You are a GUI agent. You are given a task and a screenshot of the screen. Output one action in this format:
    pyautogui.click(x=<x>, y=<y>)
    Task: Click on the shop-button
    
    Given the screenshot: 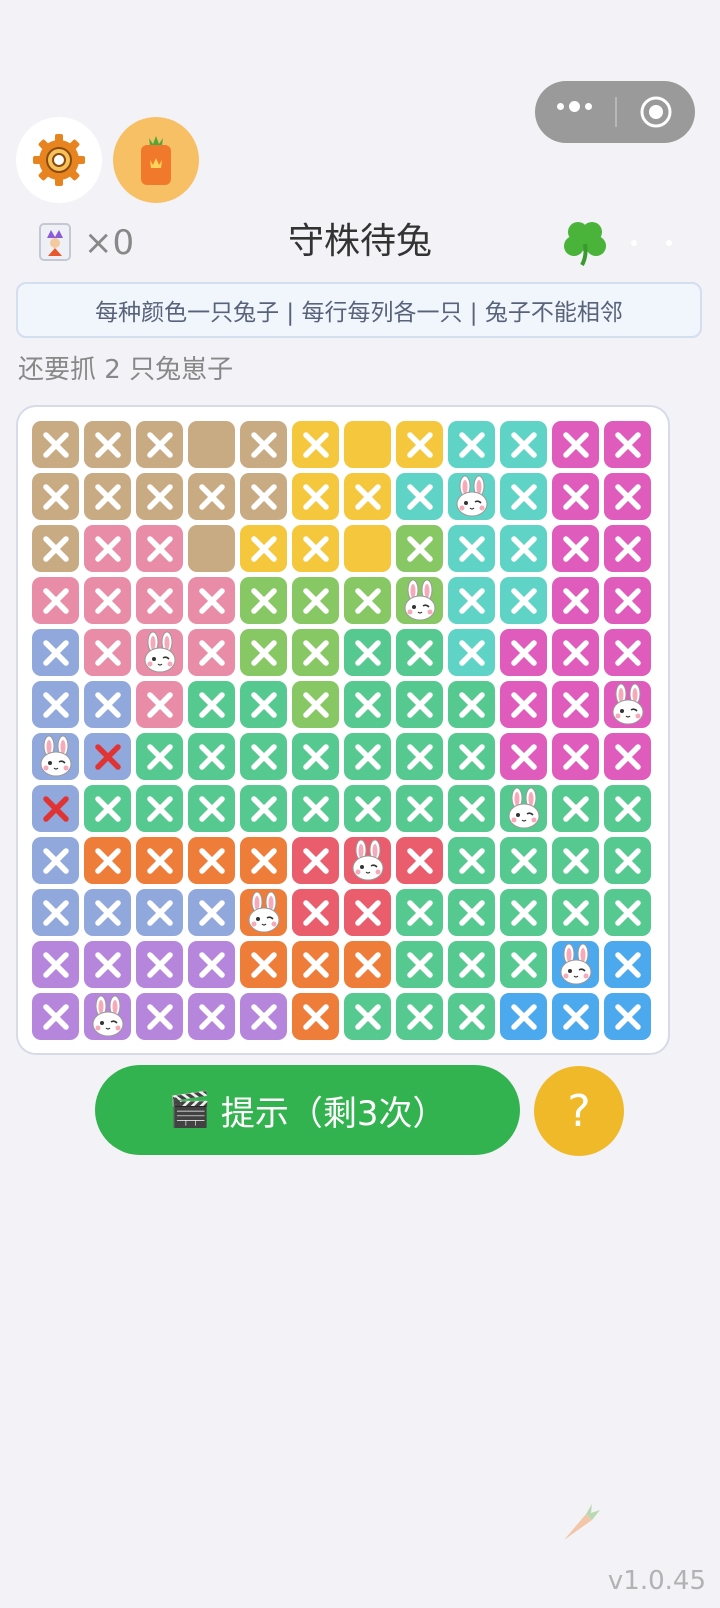 What is the action you would take?
    pyautogui.click(x=156, y=160)
    